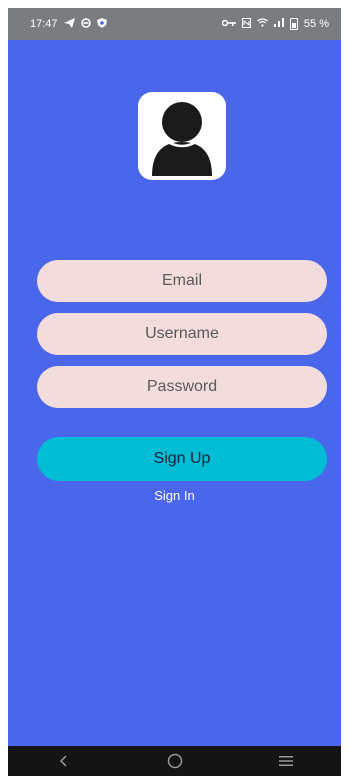  I want to click on status-right: 55 %, so click(275, 24).